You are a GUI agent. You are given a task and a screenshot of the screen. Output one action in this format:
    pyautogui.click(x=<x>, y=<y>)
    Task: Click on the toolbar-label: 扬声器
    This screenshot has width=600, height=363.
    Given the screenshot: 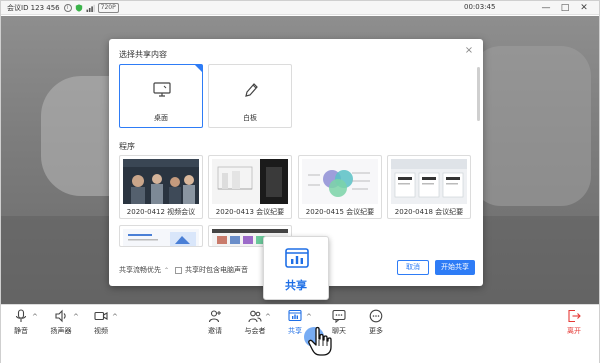 What is the action you would take?
    pyautogui.click(x=61, y=331)
    